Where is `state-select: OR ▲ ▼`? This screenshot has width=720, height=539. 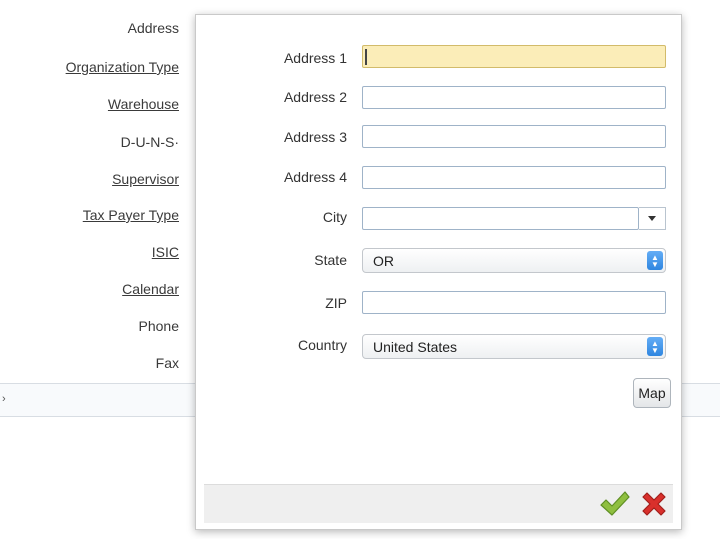 state-select: OR ▲ ▼ is located at coordinates (514, 260).